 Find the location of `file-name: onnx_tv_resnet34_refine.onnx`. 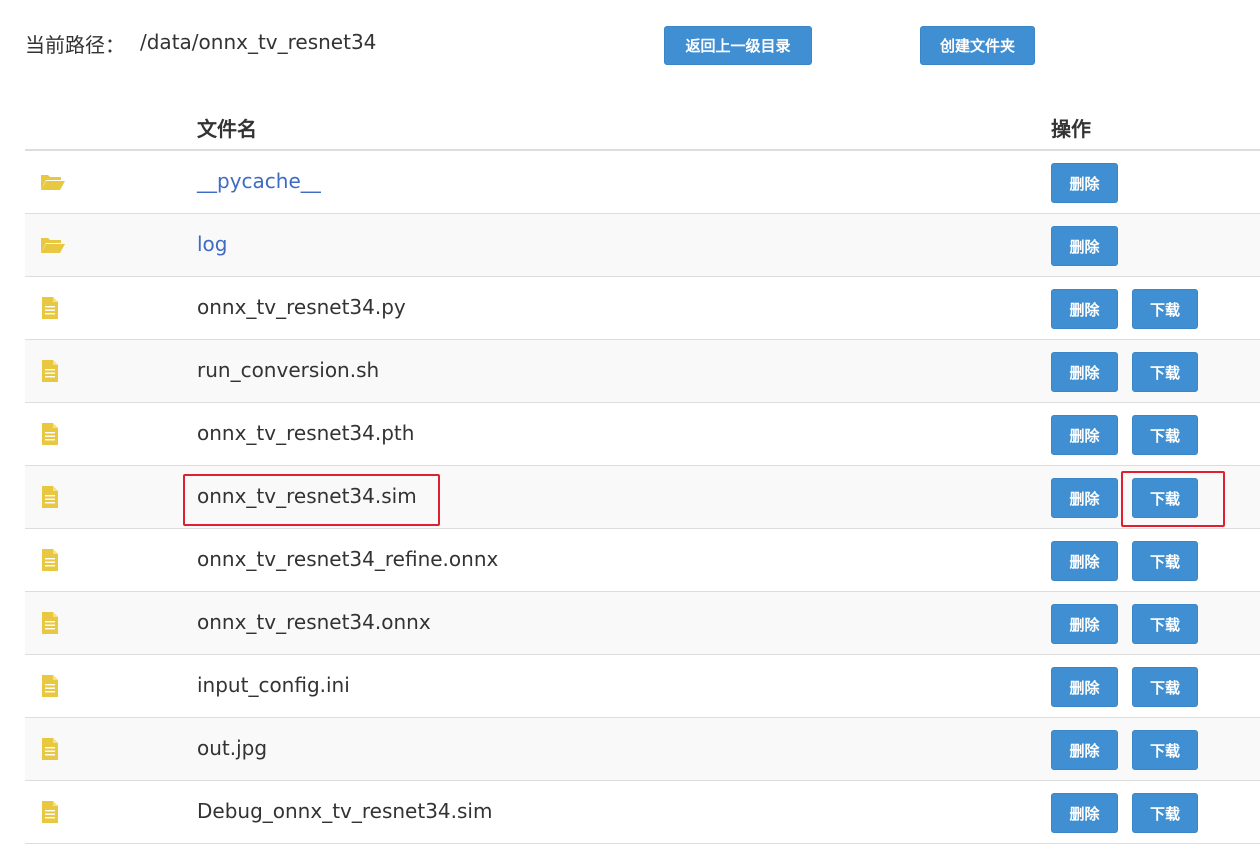

file-name: onnx_tv_resnet34_refine.onnx is located at coordinates (348, 559).